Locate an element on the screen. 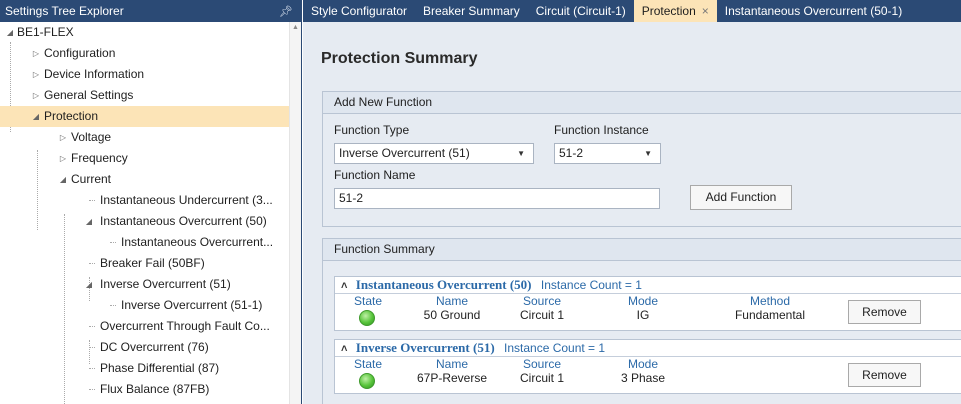 This screenshot has width=961, height=404. function-instance-label: Function Instance is located at coordinates (601, 130).